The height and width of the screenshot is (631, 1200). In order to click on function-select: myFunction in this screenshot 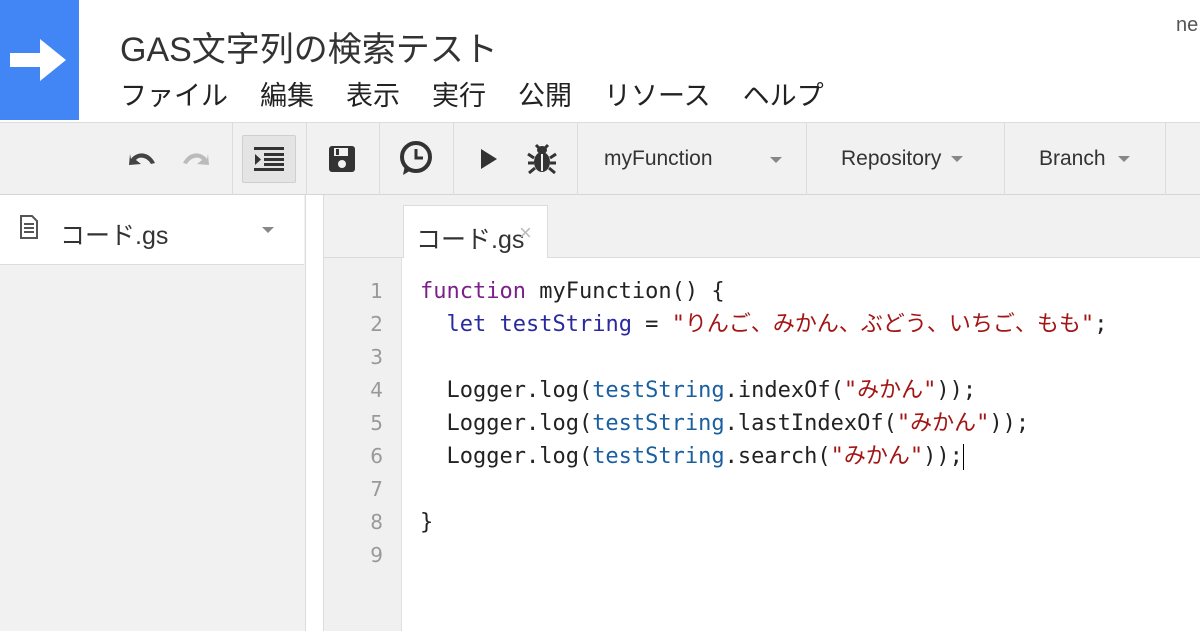, I will do `click(704, 159)`.